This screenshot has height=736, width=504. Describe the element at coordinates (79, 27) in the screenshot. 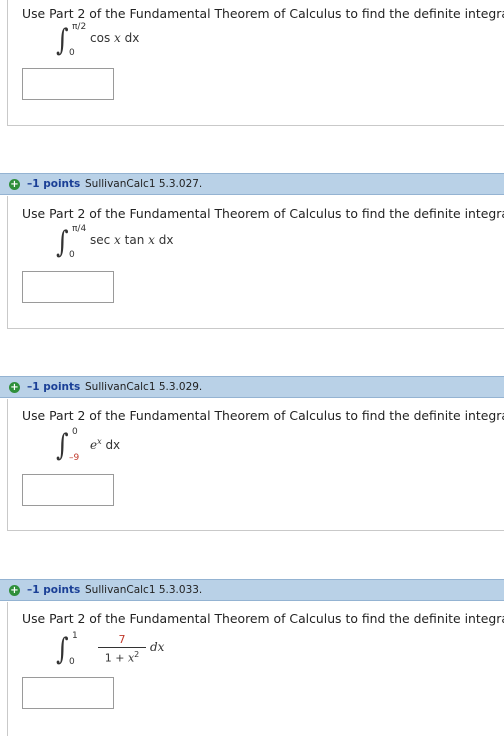

I see `upper-limit: π/2` at that location.